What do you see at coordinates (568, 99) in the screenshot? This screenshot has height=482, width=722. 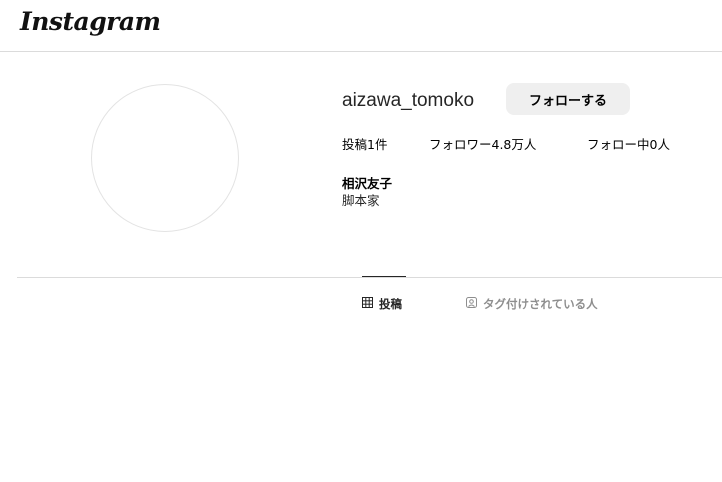 I see `follow-button: フォローする` at bounding box center [568, 99].